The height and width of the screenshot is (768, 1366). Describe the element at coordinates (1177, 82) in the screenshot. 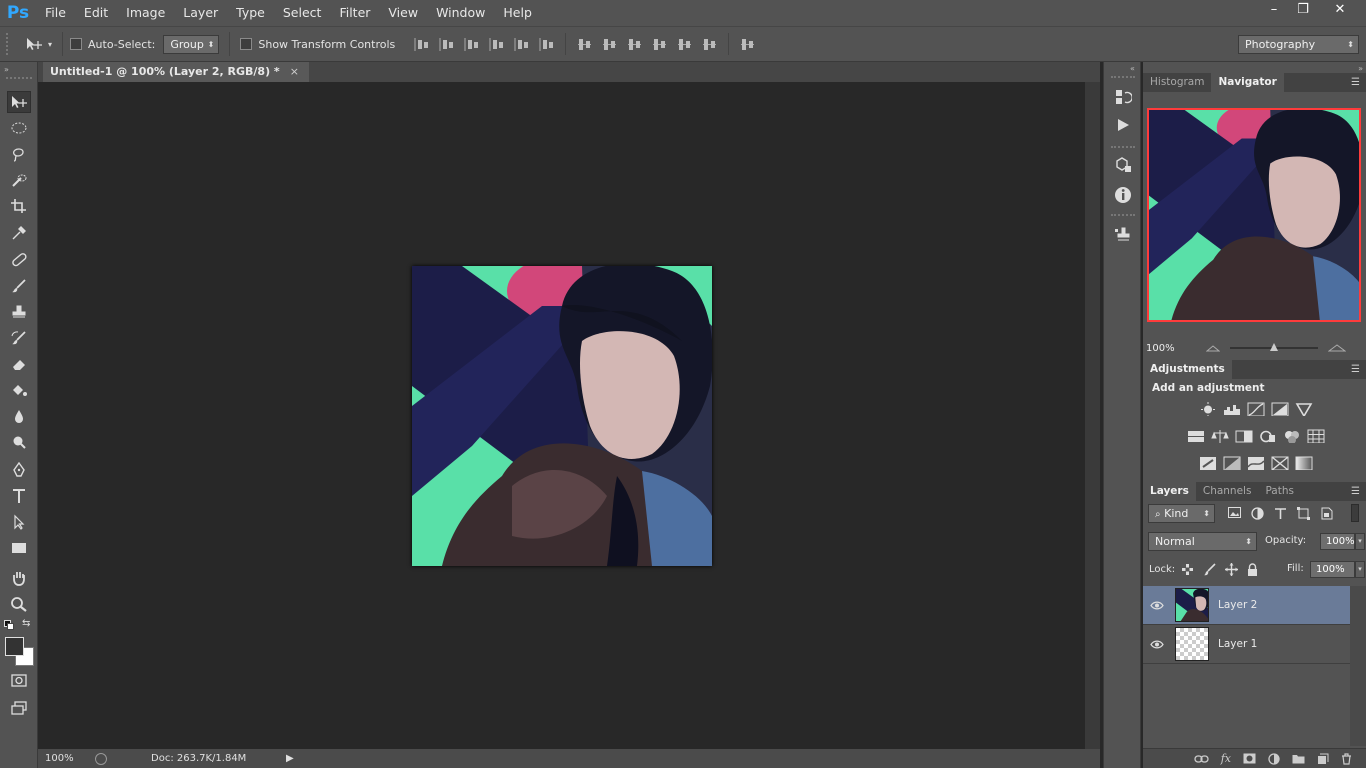

I see `tab-histogram: Histogram` at that location.